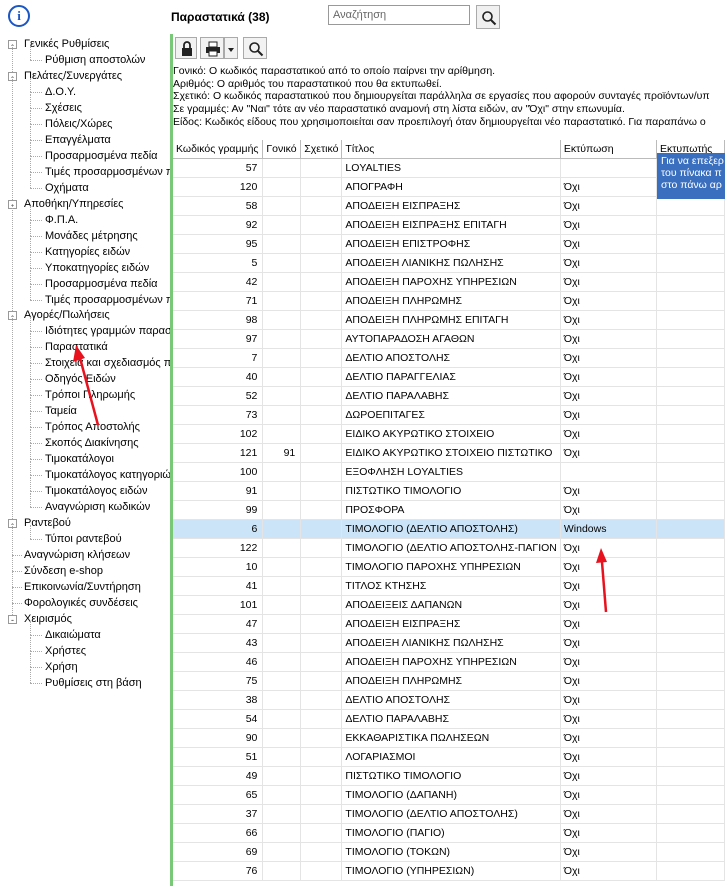  What do you see at coordinates (97, 523) in the screenshot?
I see `sidebar-group: Ραντεβού` at bounding box center [97, 523].